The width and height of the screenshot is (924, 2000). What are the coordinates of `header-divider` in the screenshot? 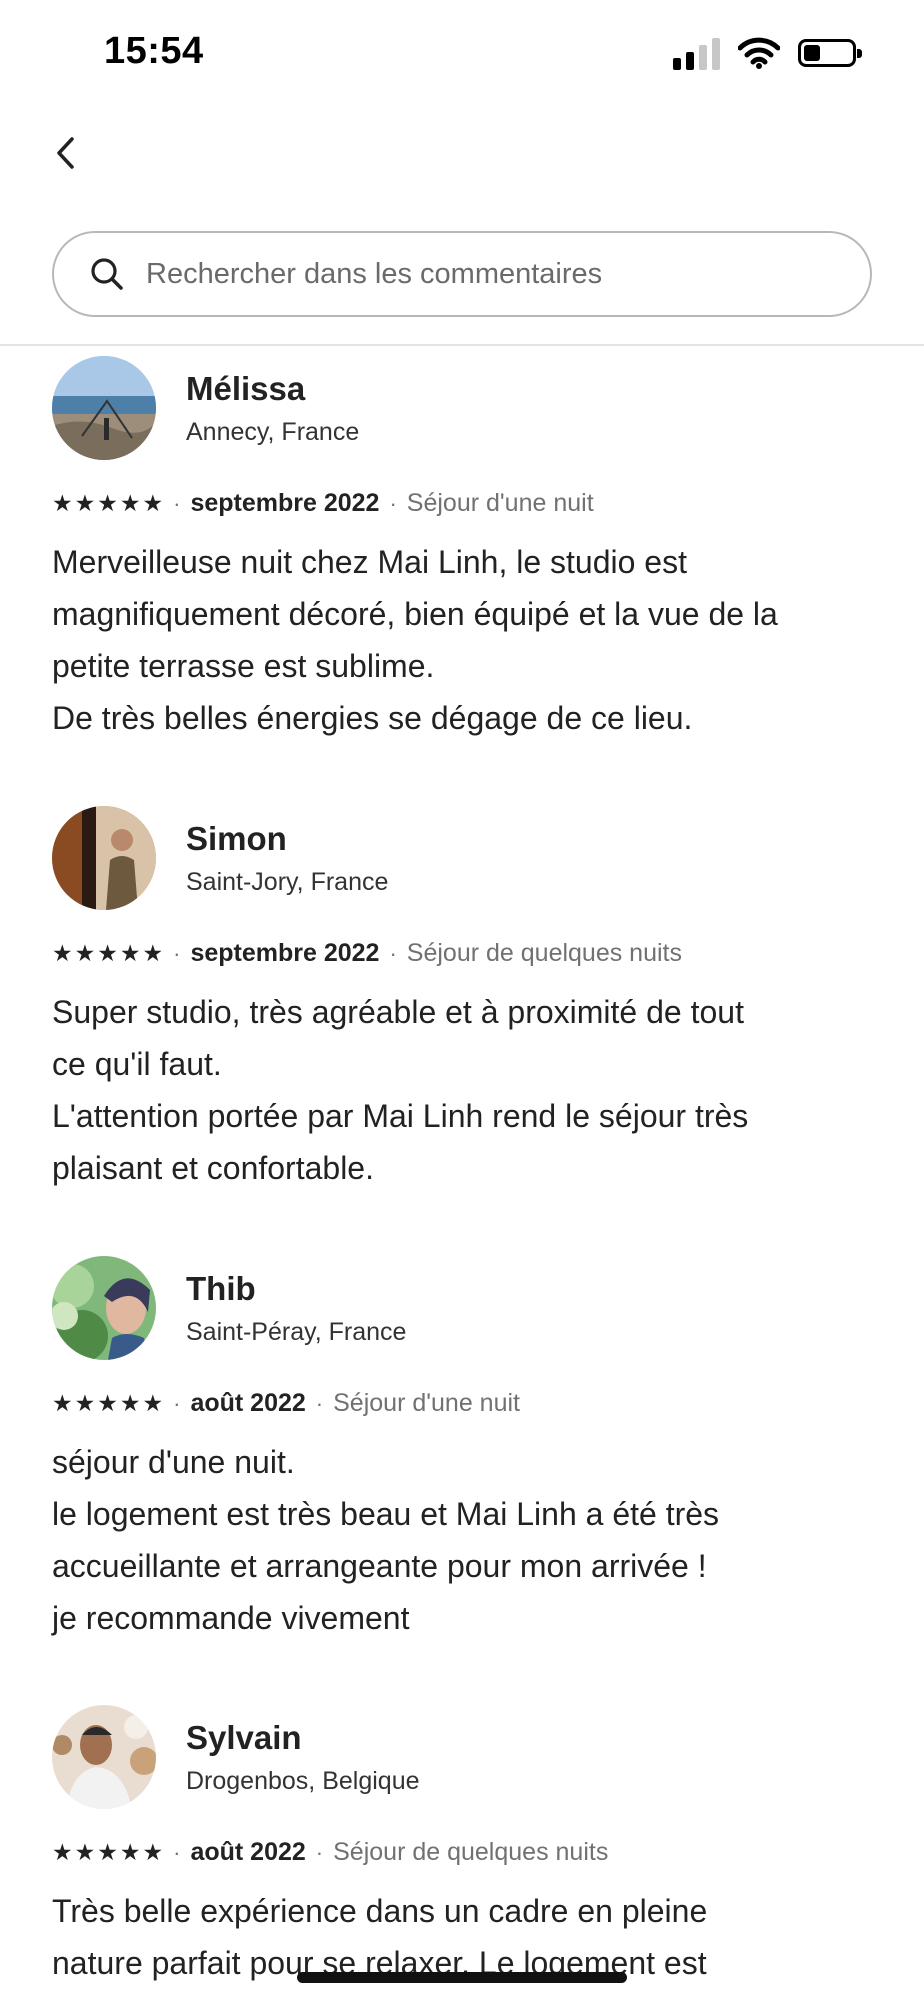 It's located at (462, 345).